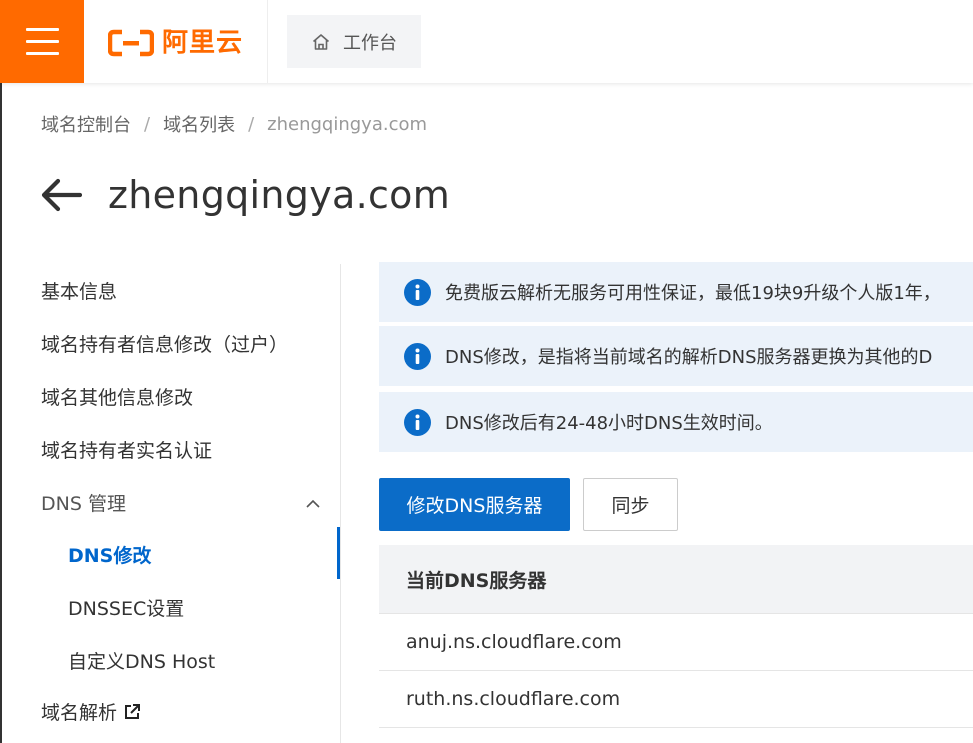  What do you see at coordinates (79, 713) in the screenshot?
I see `sidebar-item-label: 域名解析` at bounding box center [79, 713].